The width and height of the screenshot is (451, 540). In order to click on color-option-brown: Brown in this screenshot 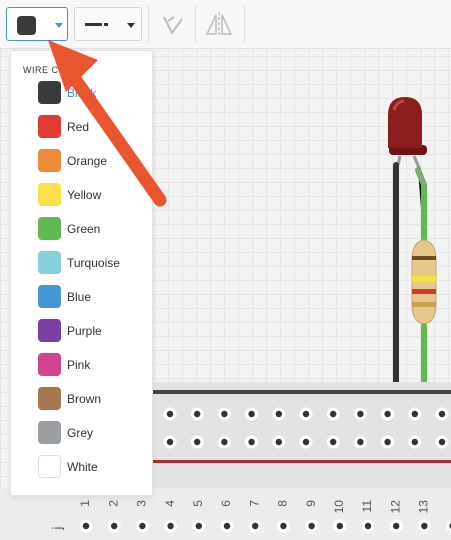, I will do `click(81, 399)`.